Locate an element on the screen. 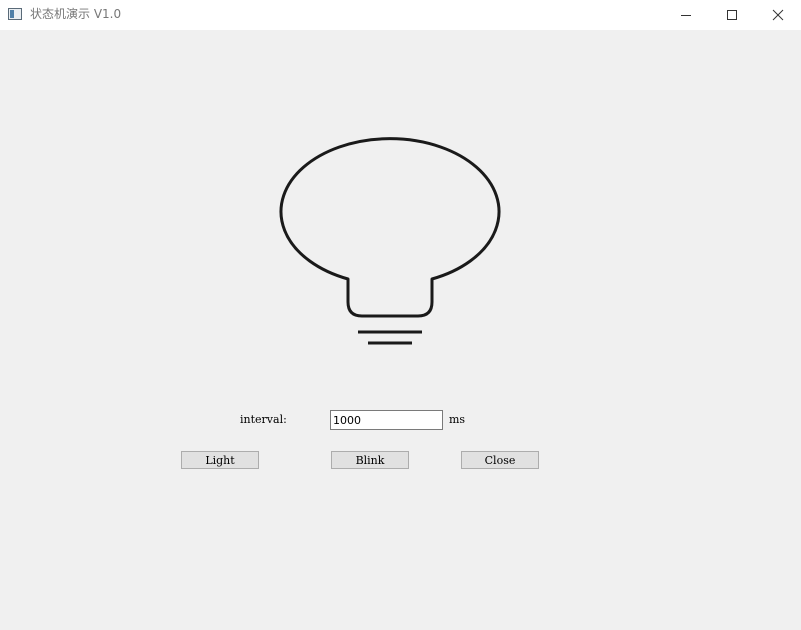 This screenshot has width=801, height=630. minimize-icon is located at coordinates (686, 15).